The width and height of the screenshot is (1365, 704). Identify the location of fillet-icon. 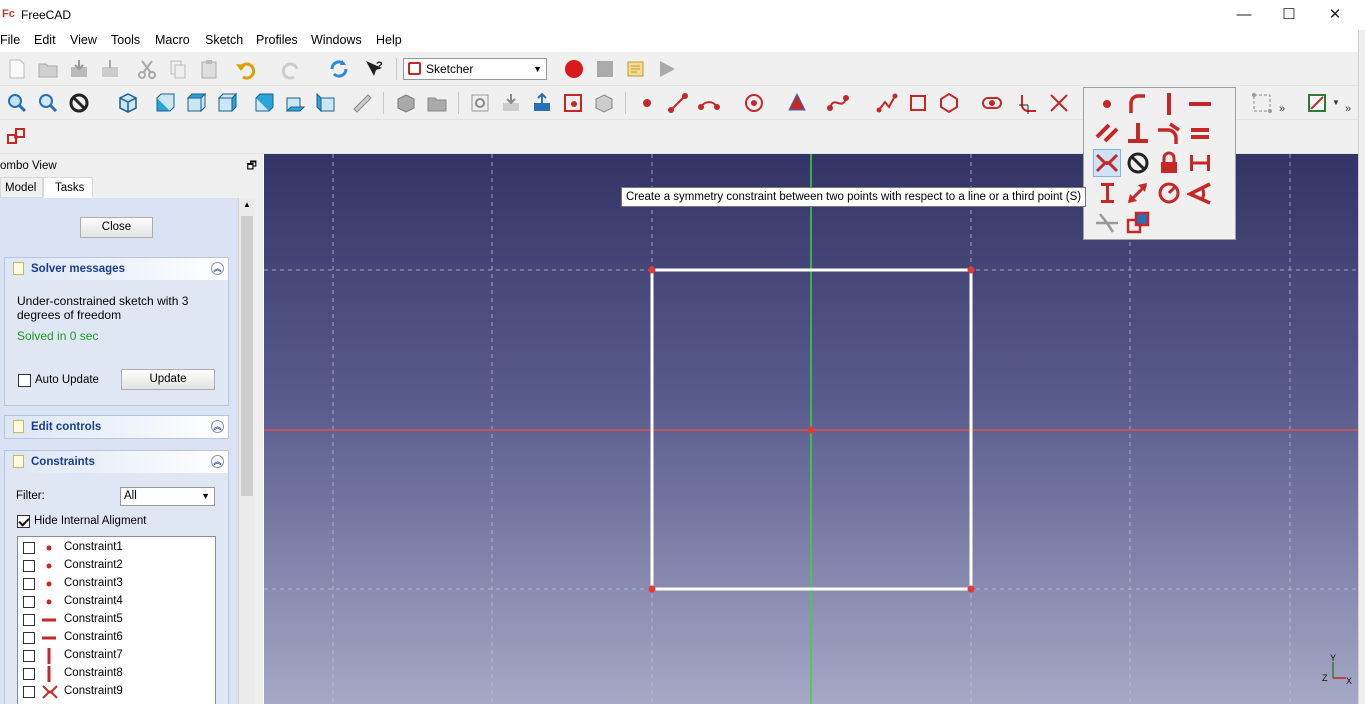
(1028, 103).